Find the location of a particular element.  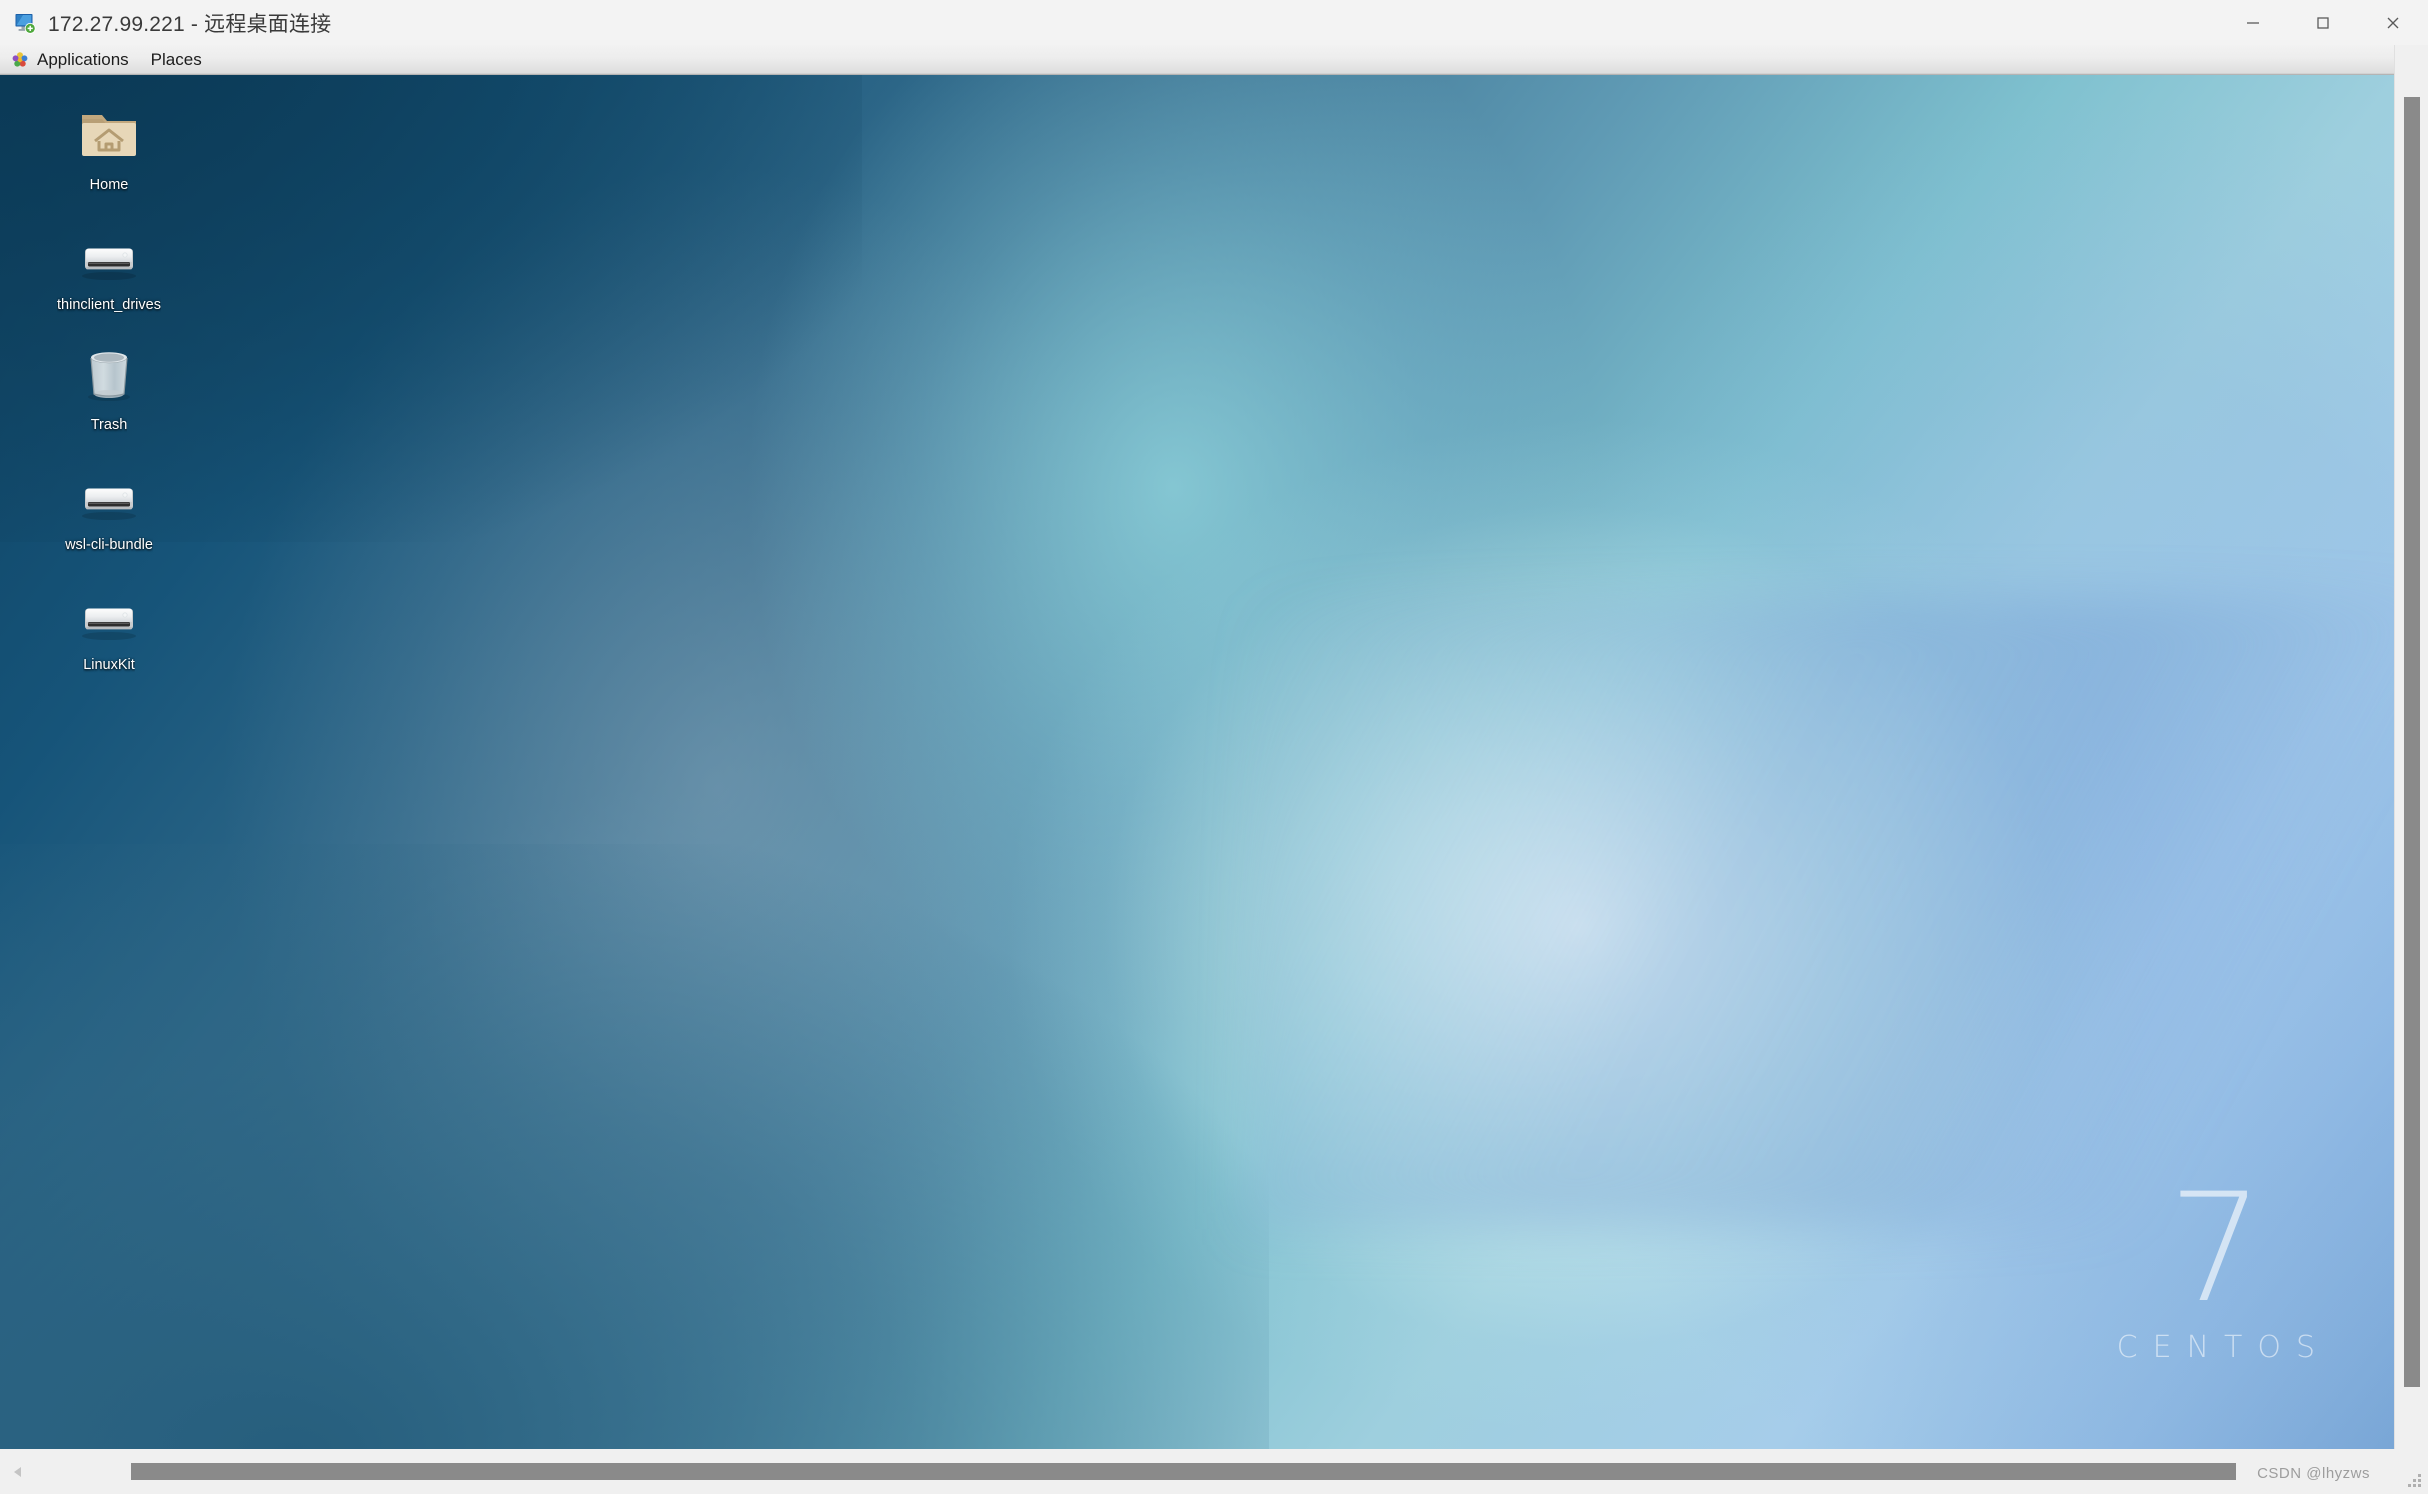

centos-wordmark: CENTOS is located at coordinates (2223, 1347).